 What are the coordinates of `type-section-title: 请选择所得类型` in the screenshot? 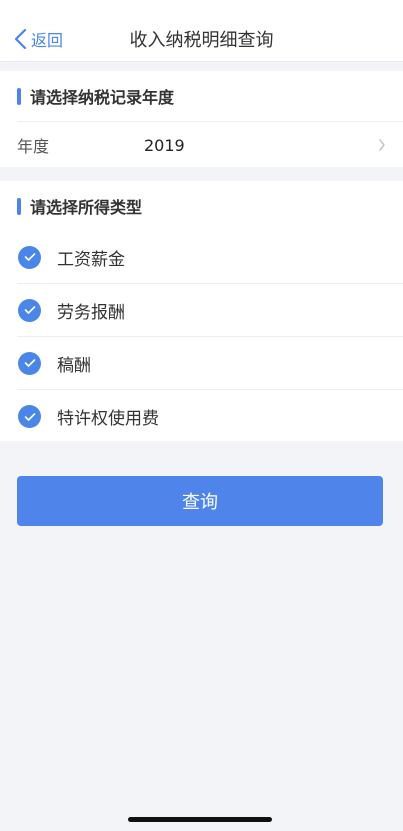 It's located at (86, 207).